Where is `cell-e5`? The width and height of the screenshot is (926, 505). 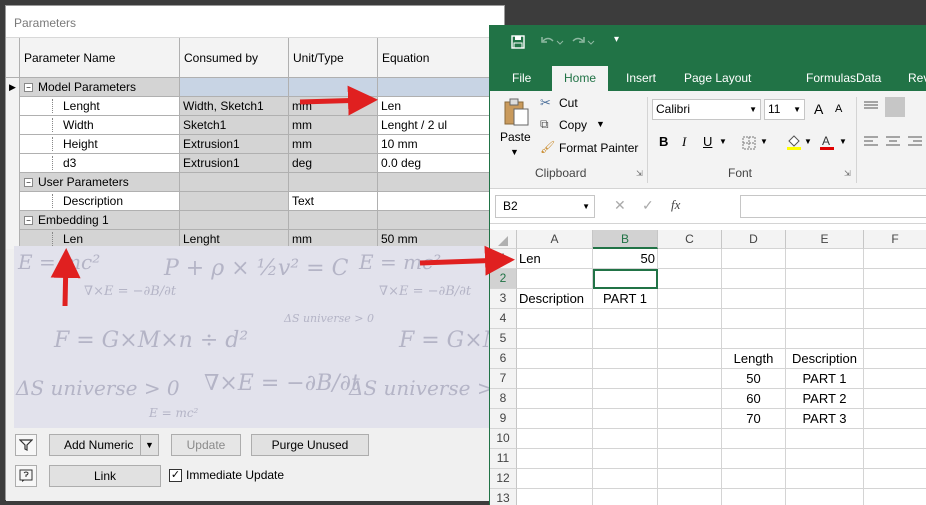
cell-e5 is located at coordinates (825, 339).